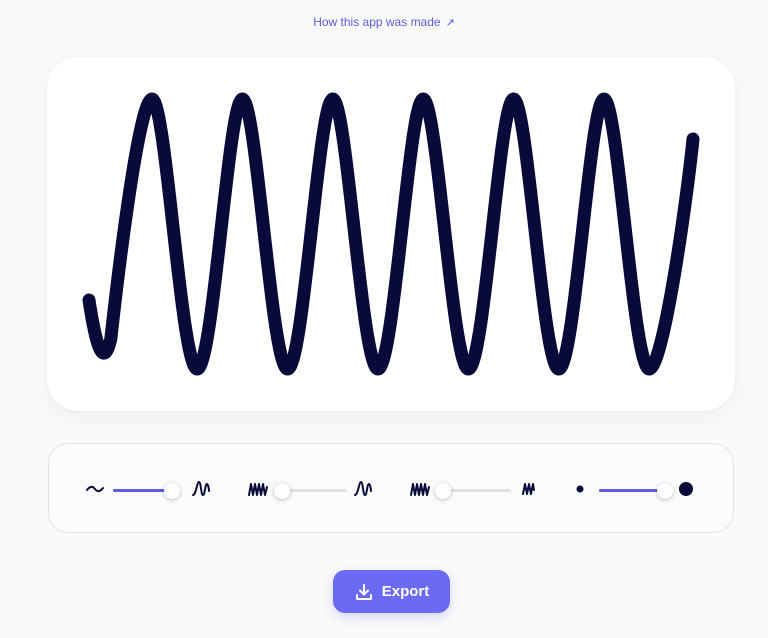 The width and height of the screenshot is (768, 638). Describe the element at coordinates (201, 488) in the screenshot. I see `tall-wave-icon` at that location.